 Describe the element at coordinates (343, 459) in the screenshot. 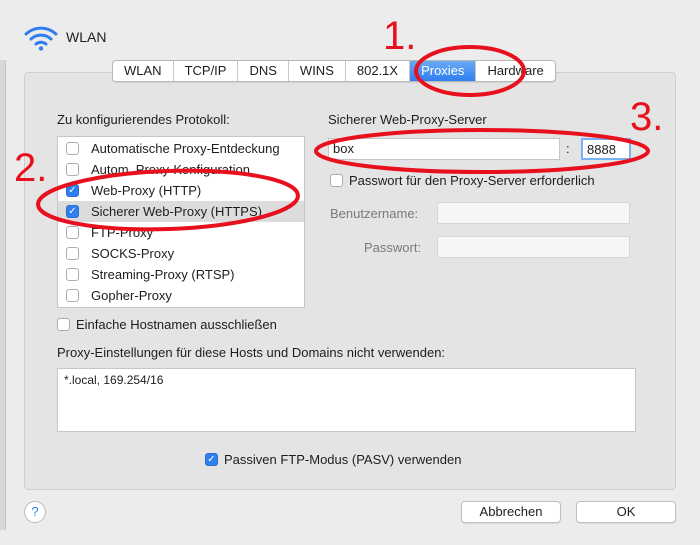

I see `passive-ftp-label: Passiven FTP-Modus (PASV) verwenden` at that location.